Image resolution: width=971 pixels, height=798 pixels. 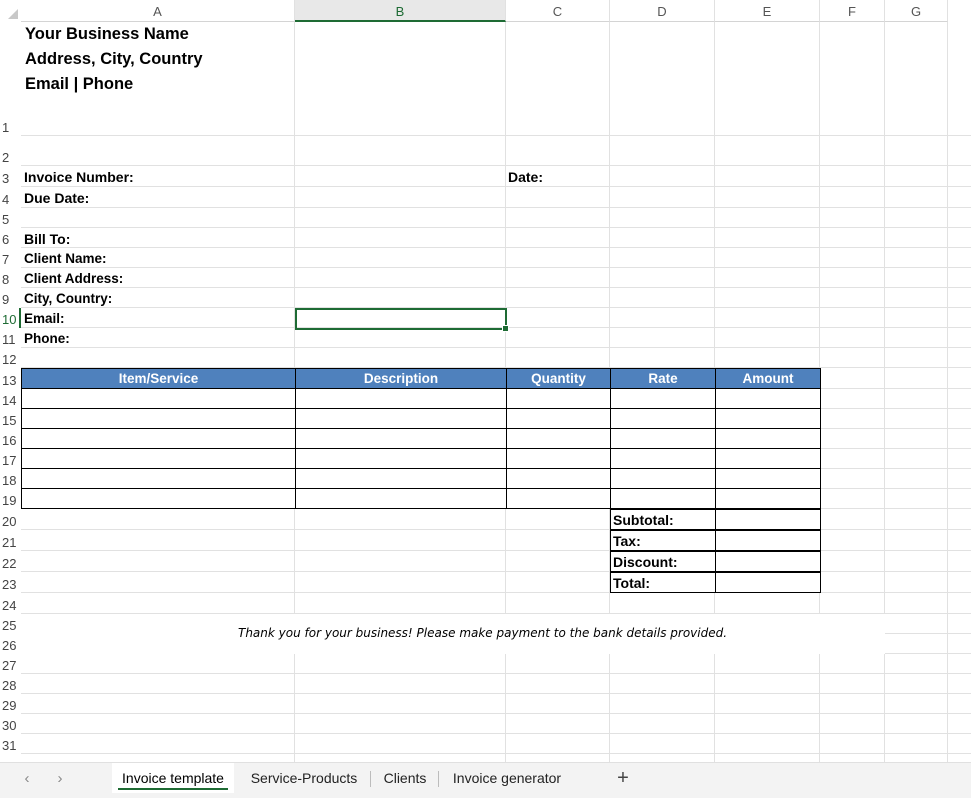 I want to click on row-header-29: 29, so click(x=10, y=704).